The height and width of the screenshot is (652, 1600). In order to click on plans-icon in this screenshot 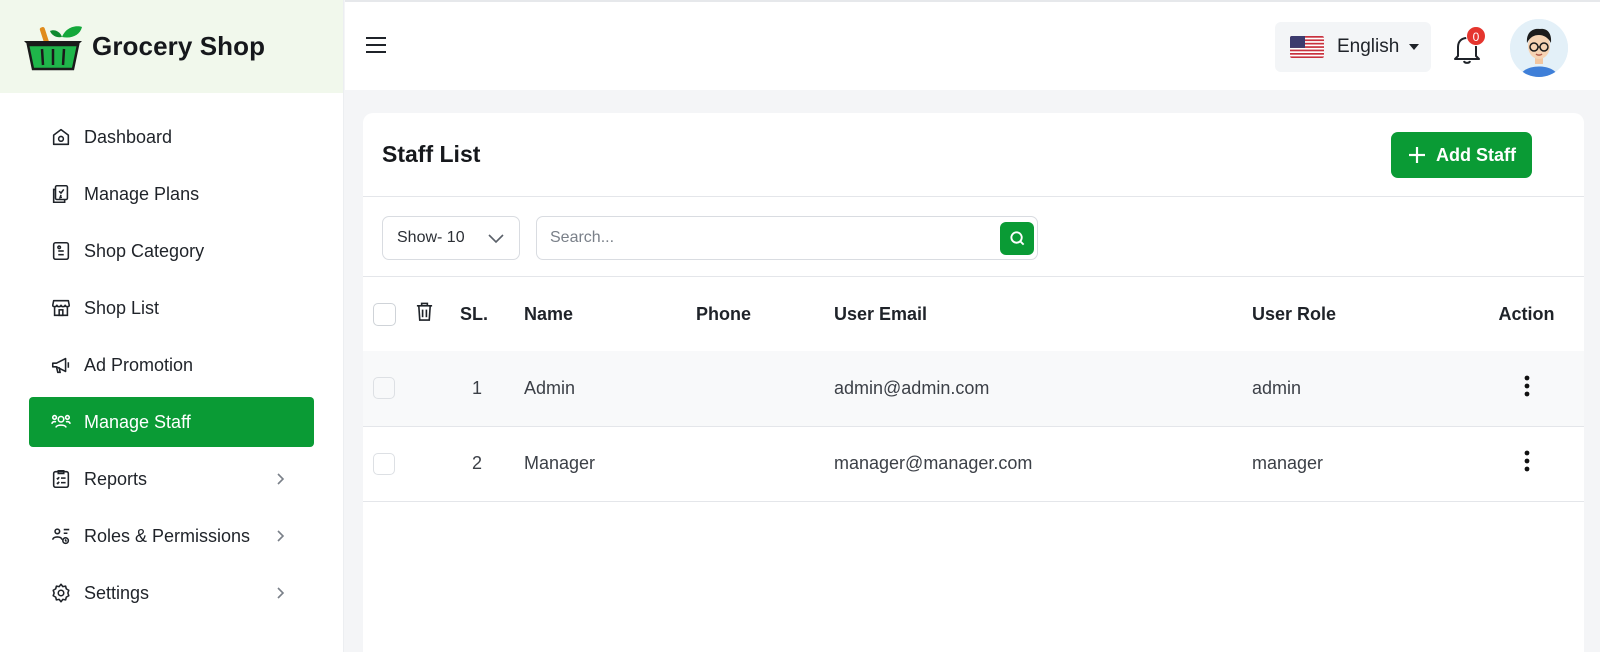, I will do `click(60, 194)`.